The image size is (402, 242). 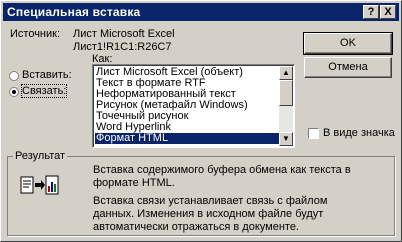 What do you see at coordinates (134, 183) in the screenshot?
I see `result-desc-line: формате HTML.` at bounding box center [134, 183].